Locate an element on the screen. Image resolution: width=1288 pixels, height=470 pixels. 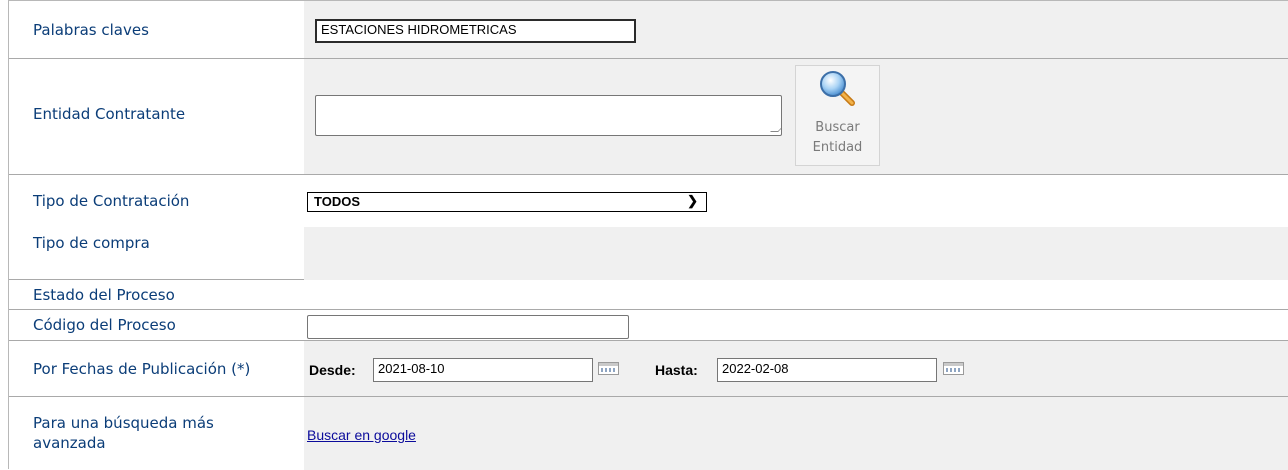
keywords-label: Palabras claves is located at coordinates (91, 30).